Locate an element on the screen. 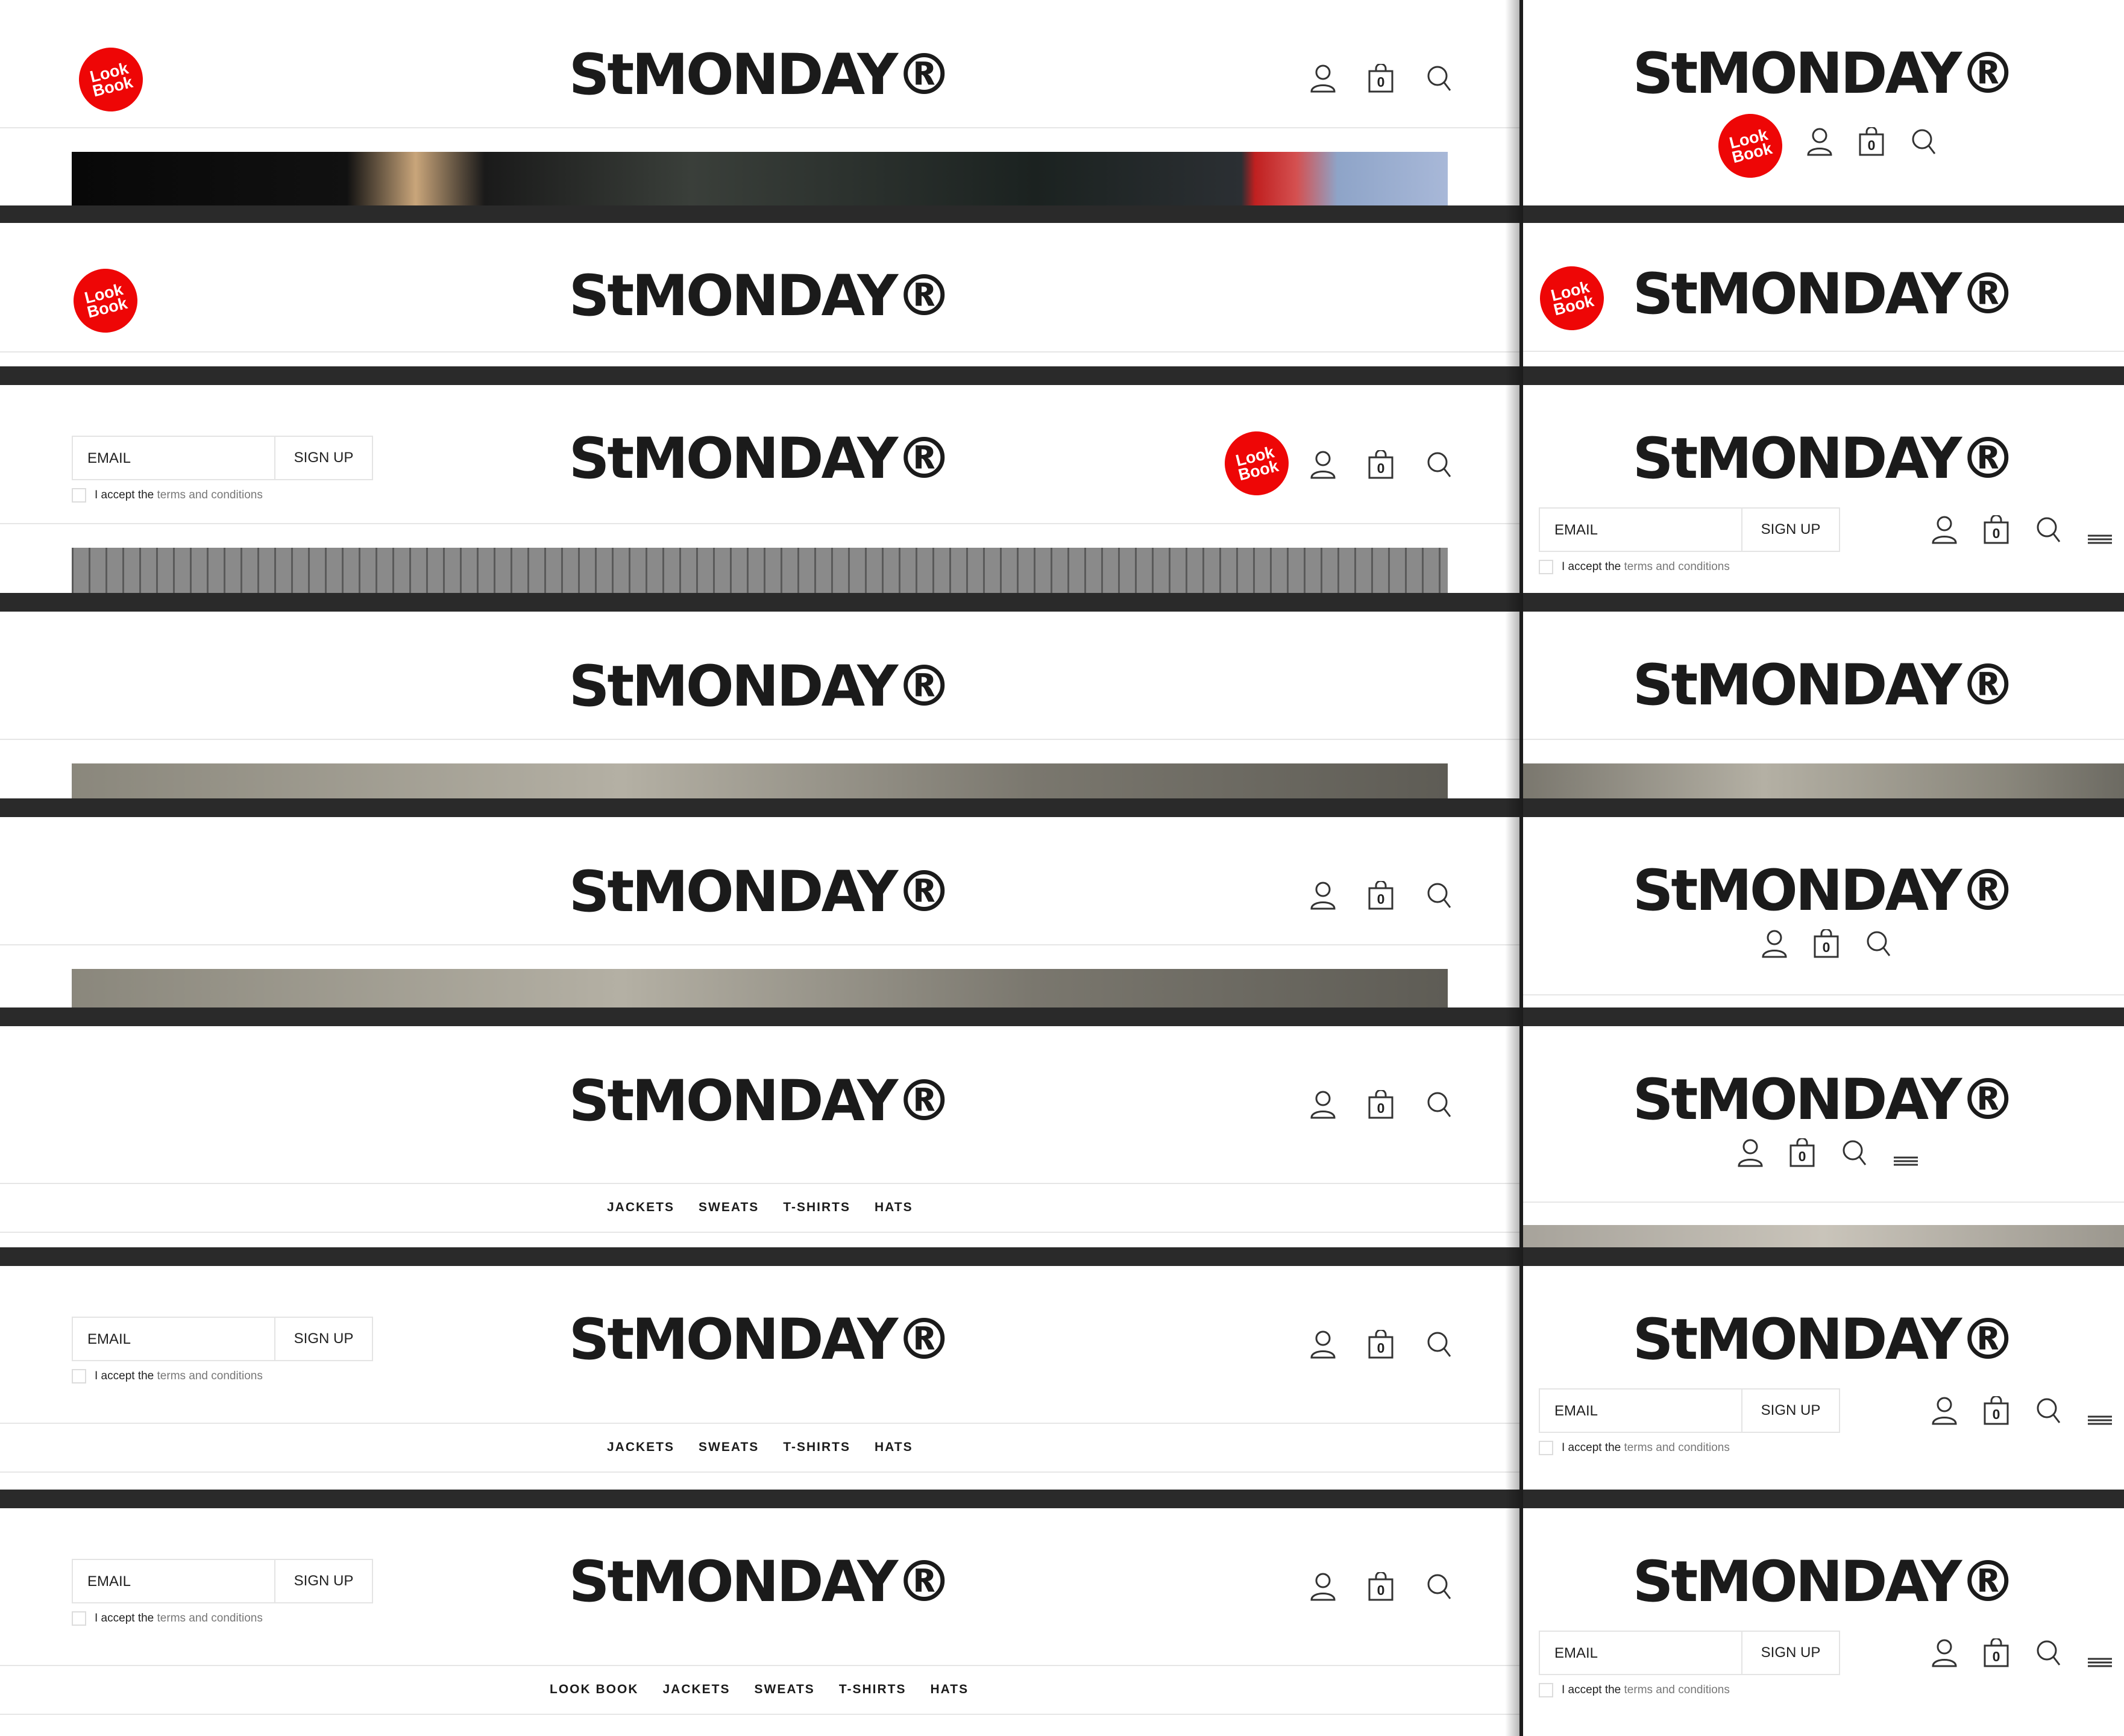 The image size is (2124, 1736). nav-lookbook: LOOK BOOK is located at coordinates (594, 1689).